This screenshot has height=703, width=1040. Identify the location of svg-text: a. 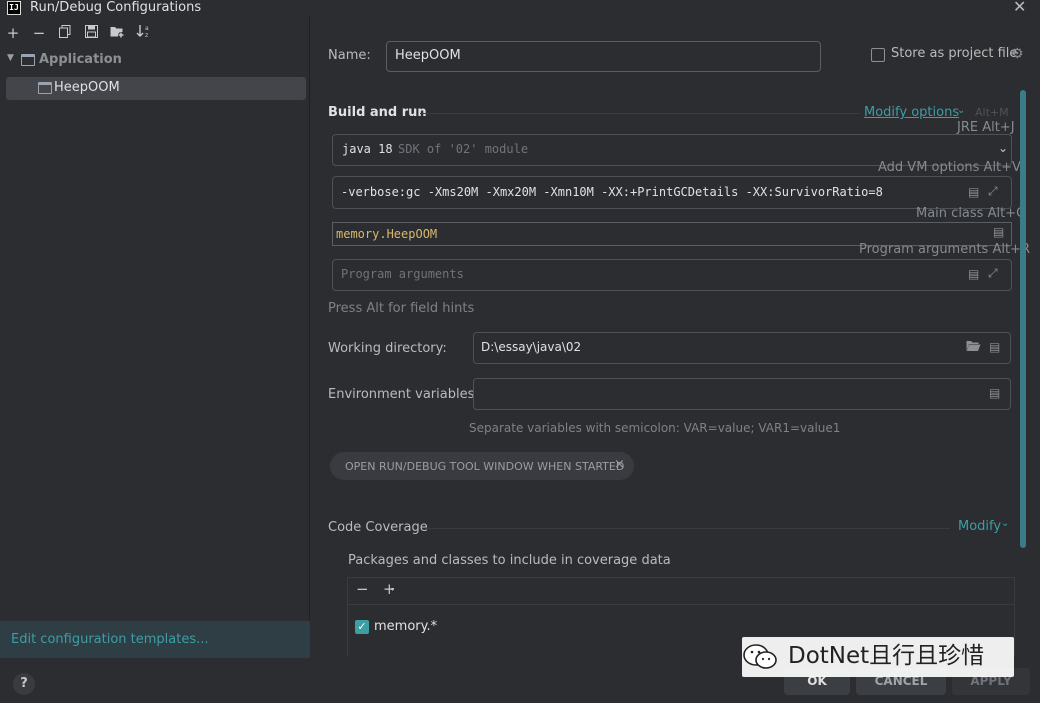
(147, 28).